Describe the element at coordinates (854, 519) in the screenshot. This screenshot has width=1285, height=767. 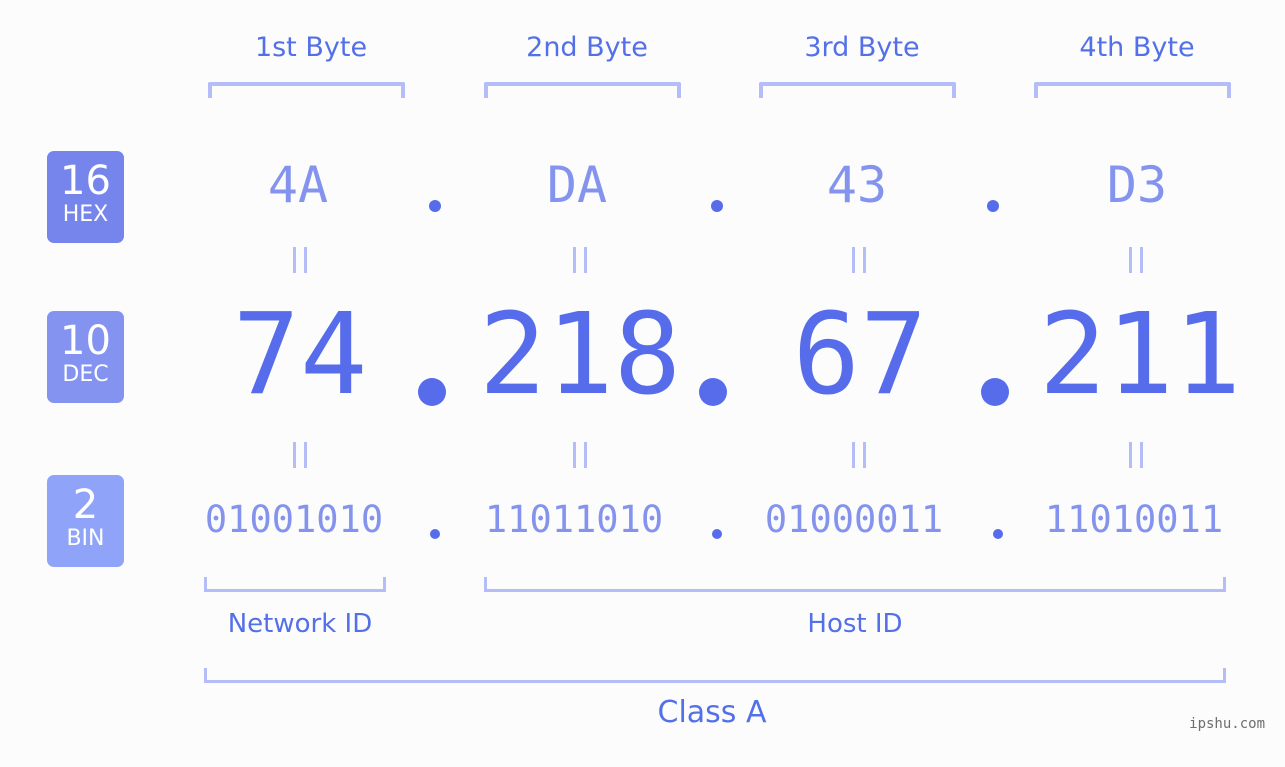
I see `bin-byte-3: 01000011` at that location.